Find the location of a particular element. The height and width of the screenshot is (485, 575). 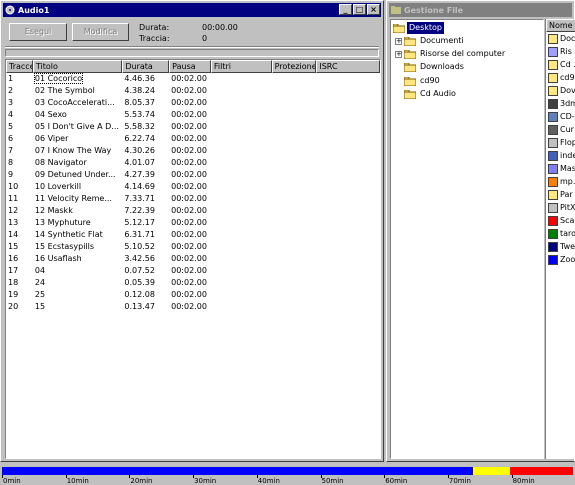

track-number: 3 is located at coordinates (11, 102).